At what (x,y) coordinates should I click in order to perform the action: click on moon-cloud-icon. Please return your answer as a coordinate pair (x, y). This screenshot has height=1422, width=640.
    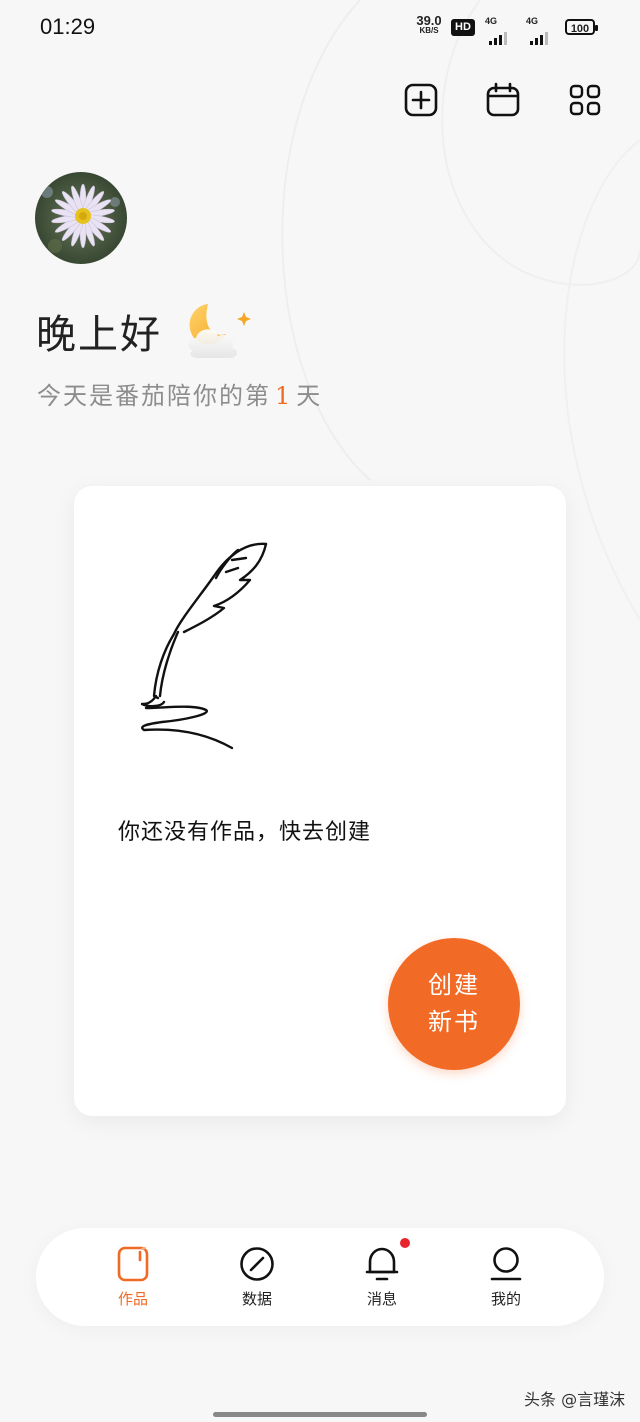
    Looking at the image, I should click on (219, 331).